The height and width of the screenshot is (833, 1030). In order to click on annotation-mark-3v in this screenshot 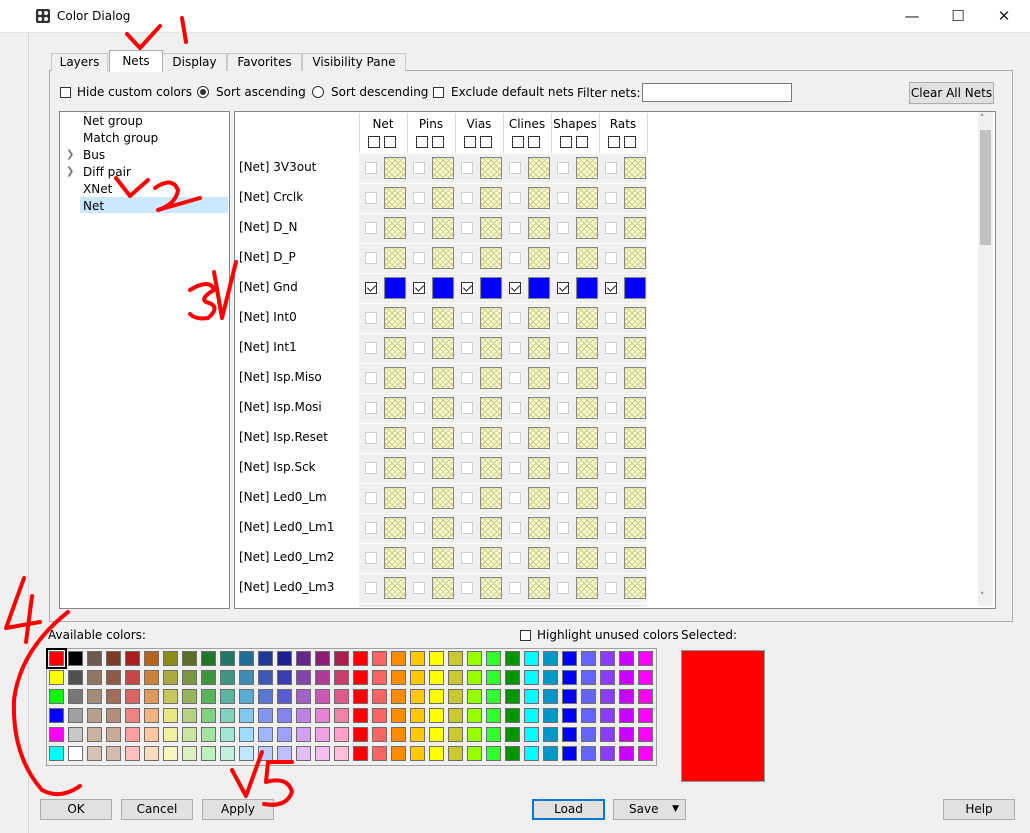, I will do `click(225, 290)`.